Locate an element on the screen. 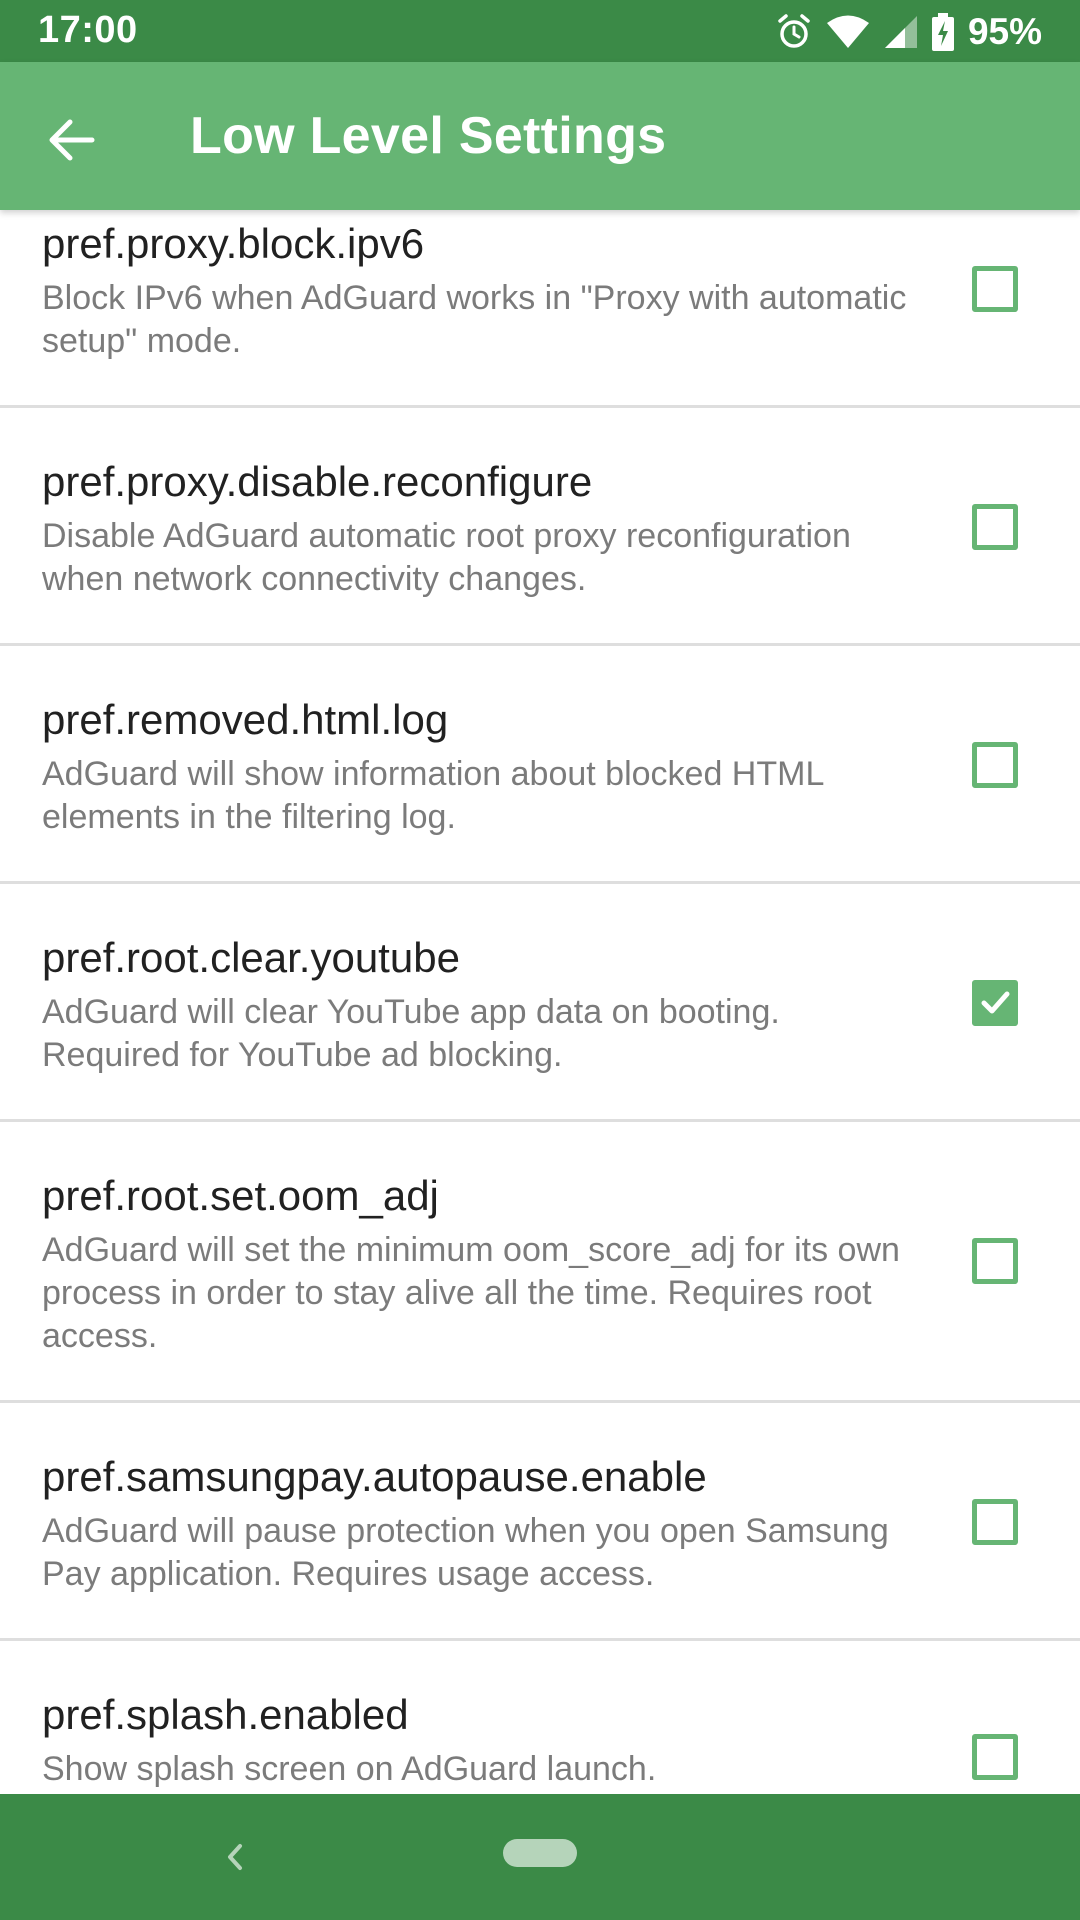 The width and height of the screenshot is (1080, 1920). page-title: Low Level Settings is located at coordinates (428, 136).